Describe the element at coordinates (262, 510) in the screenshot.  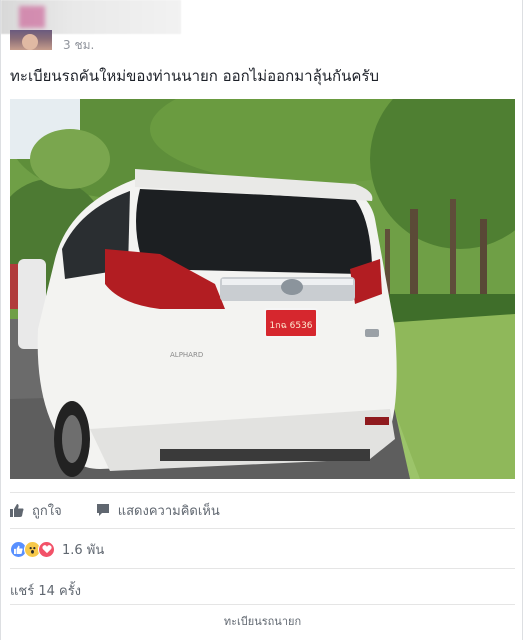
I see `post-actions: ถูกใจ แสดงความคิดเห็น` at that location.